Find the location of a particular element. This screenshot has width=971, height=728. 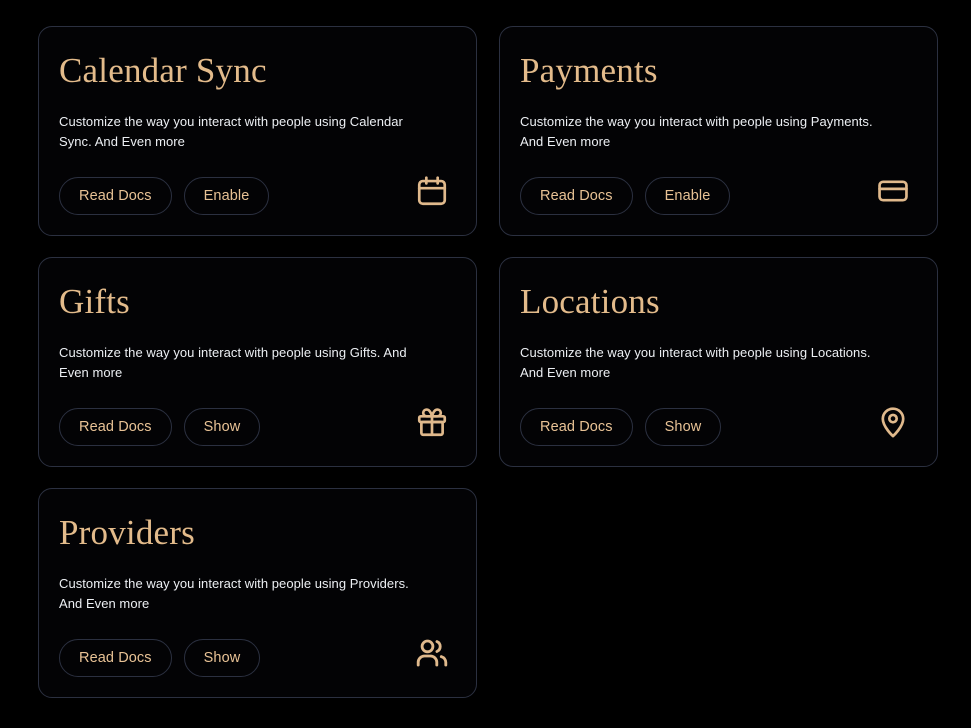

empty-grid-cell is located at coordinates (718, 593).